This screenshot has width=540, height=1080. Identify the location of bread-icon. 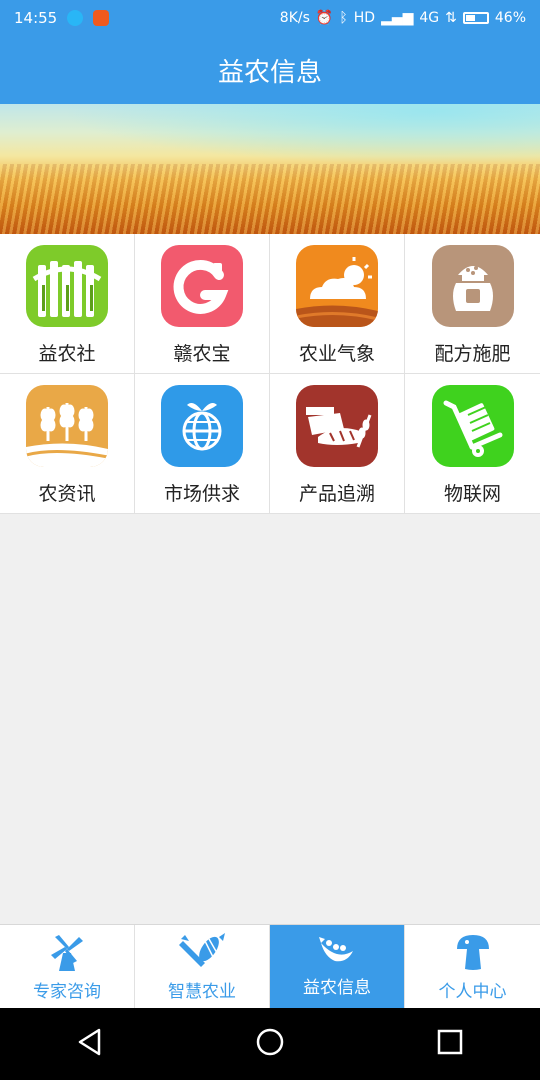
(337, 426).